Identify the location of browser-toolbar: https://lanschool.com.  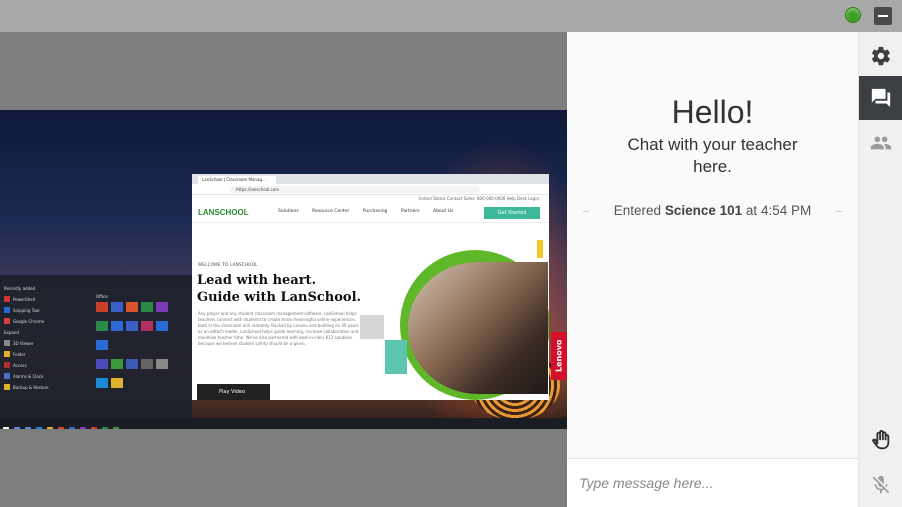
(370, 189).